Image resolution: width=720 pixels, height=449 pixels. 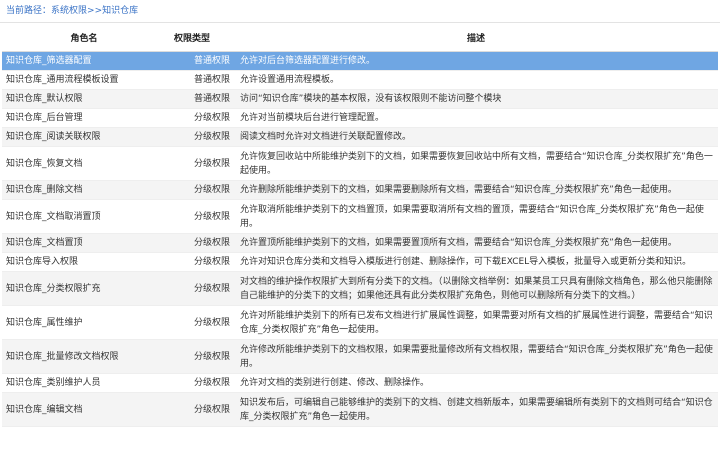 I want to click on role-name-cell: 知识仓库_类别维护人员, so click(x=84, y=383).